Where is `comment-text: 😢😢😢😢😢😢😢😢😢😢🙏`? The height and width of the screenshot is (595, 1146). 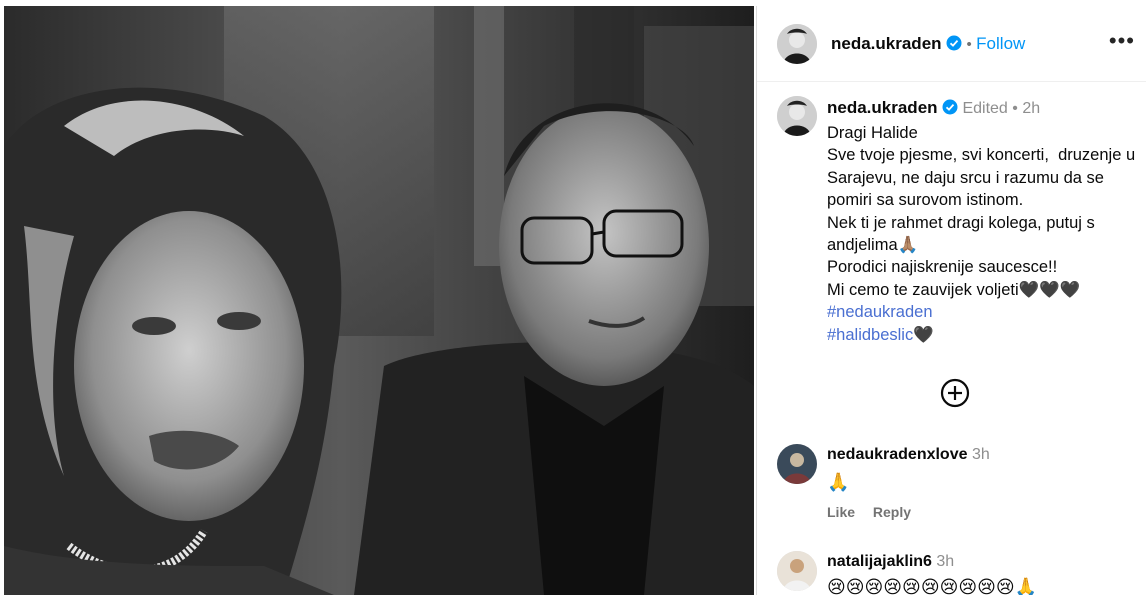 comment-text: 😢😢😢😢😢😢😢😢😢😢🙏 is located at coordinates (932, 586).